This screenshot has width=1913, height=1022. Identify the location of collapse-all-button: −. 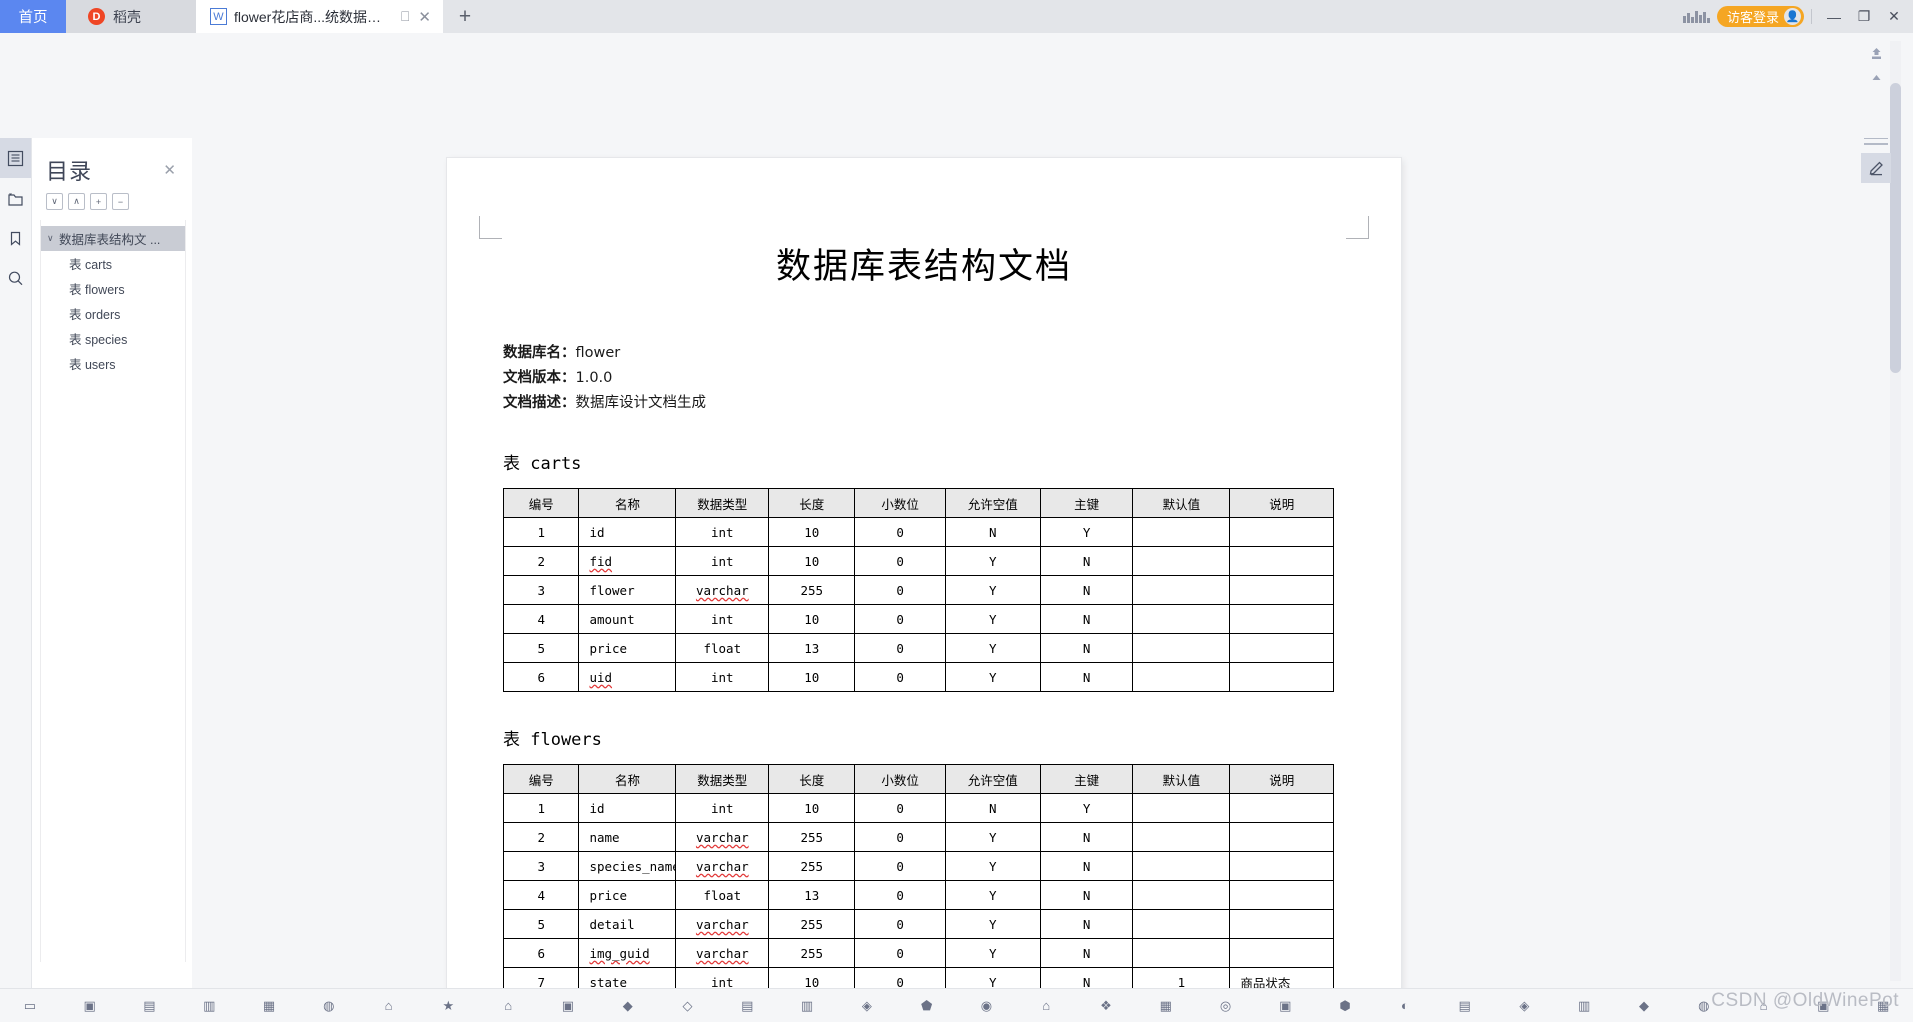
(120, 201).